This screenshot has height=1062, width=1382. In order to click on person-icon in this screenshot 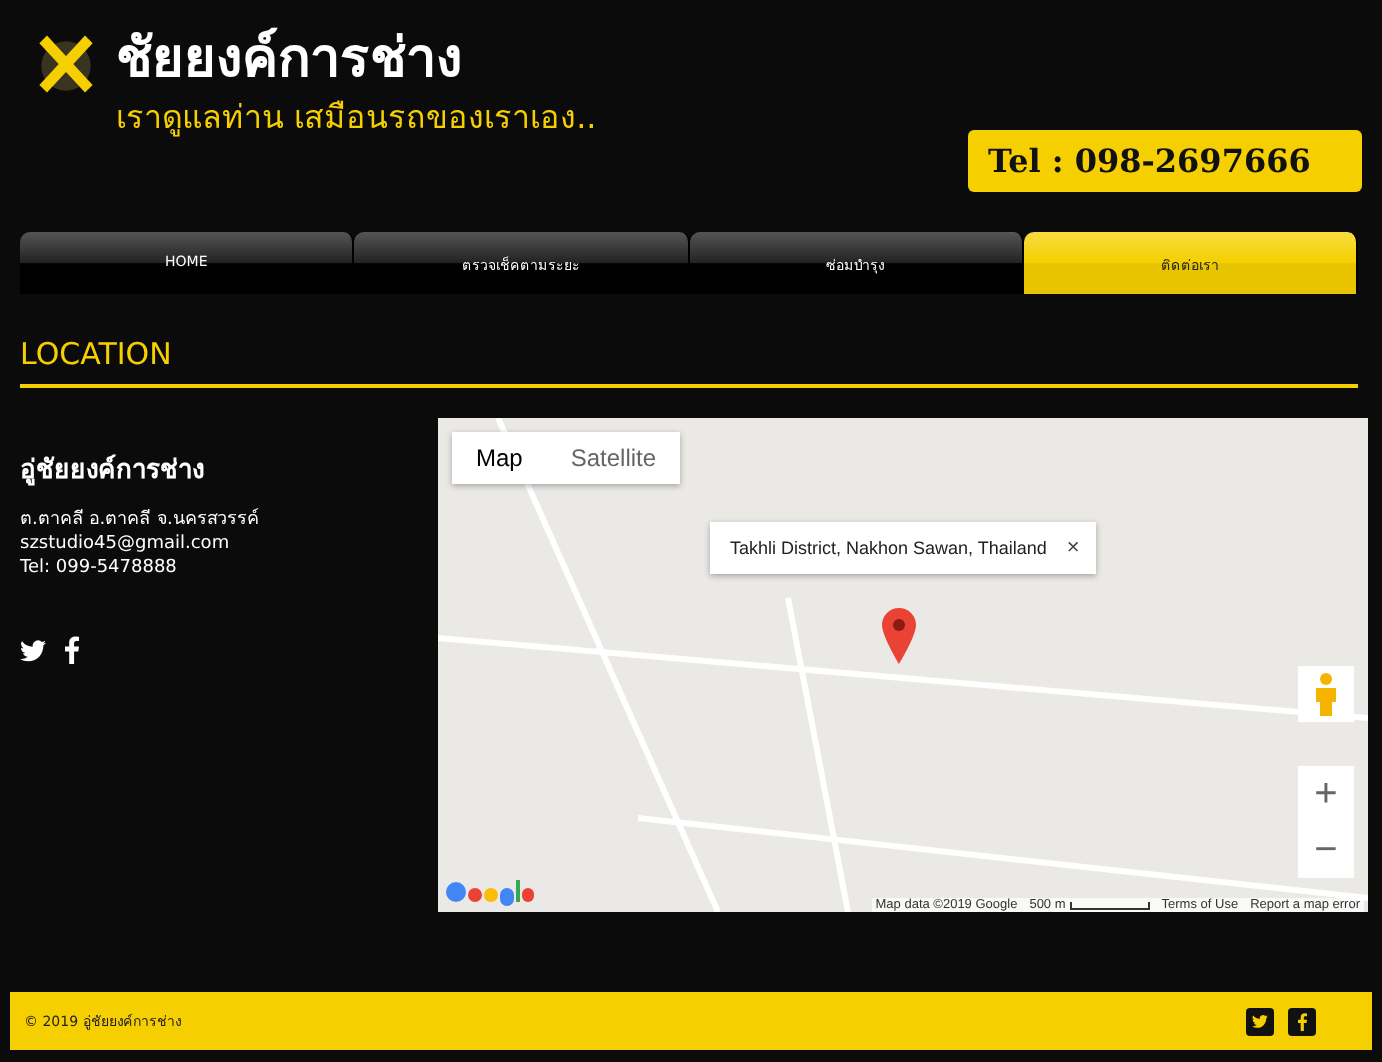, I will do `click(1326, 694)`.